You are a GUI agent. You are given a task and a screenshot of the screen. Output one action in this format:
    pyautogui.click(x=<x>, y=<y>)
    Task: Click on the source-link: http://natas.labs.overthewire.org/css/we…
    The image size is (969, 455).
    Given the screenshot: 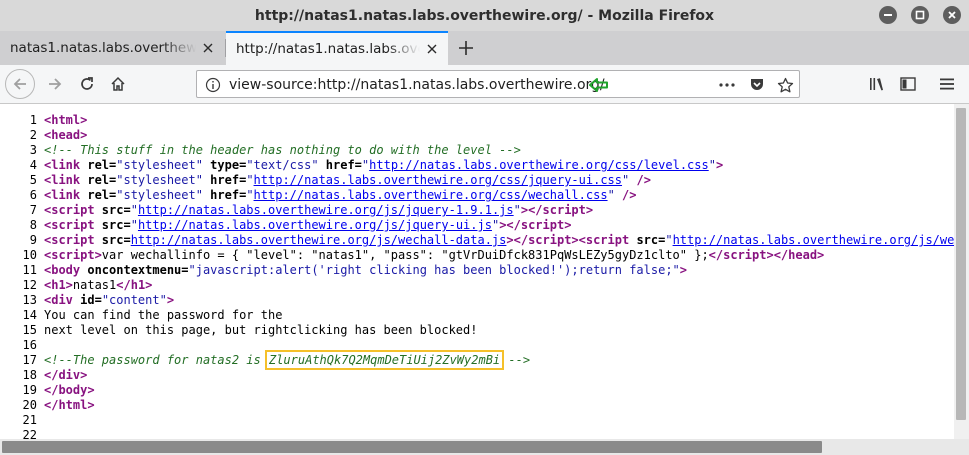 What is the action you would take?
    pyautogui.click(x=431, y=195)
    